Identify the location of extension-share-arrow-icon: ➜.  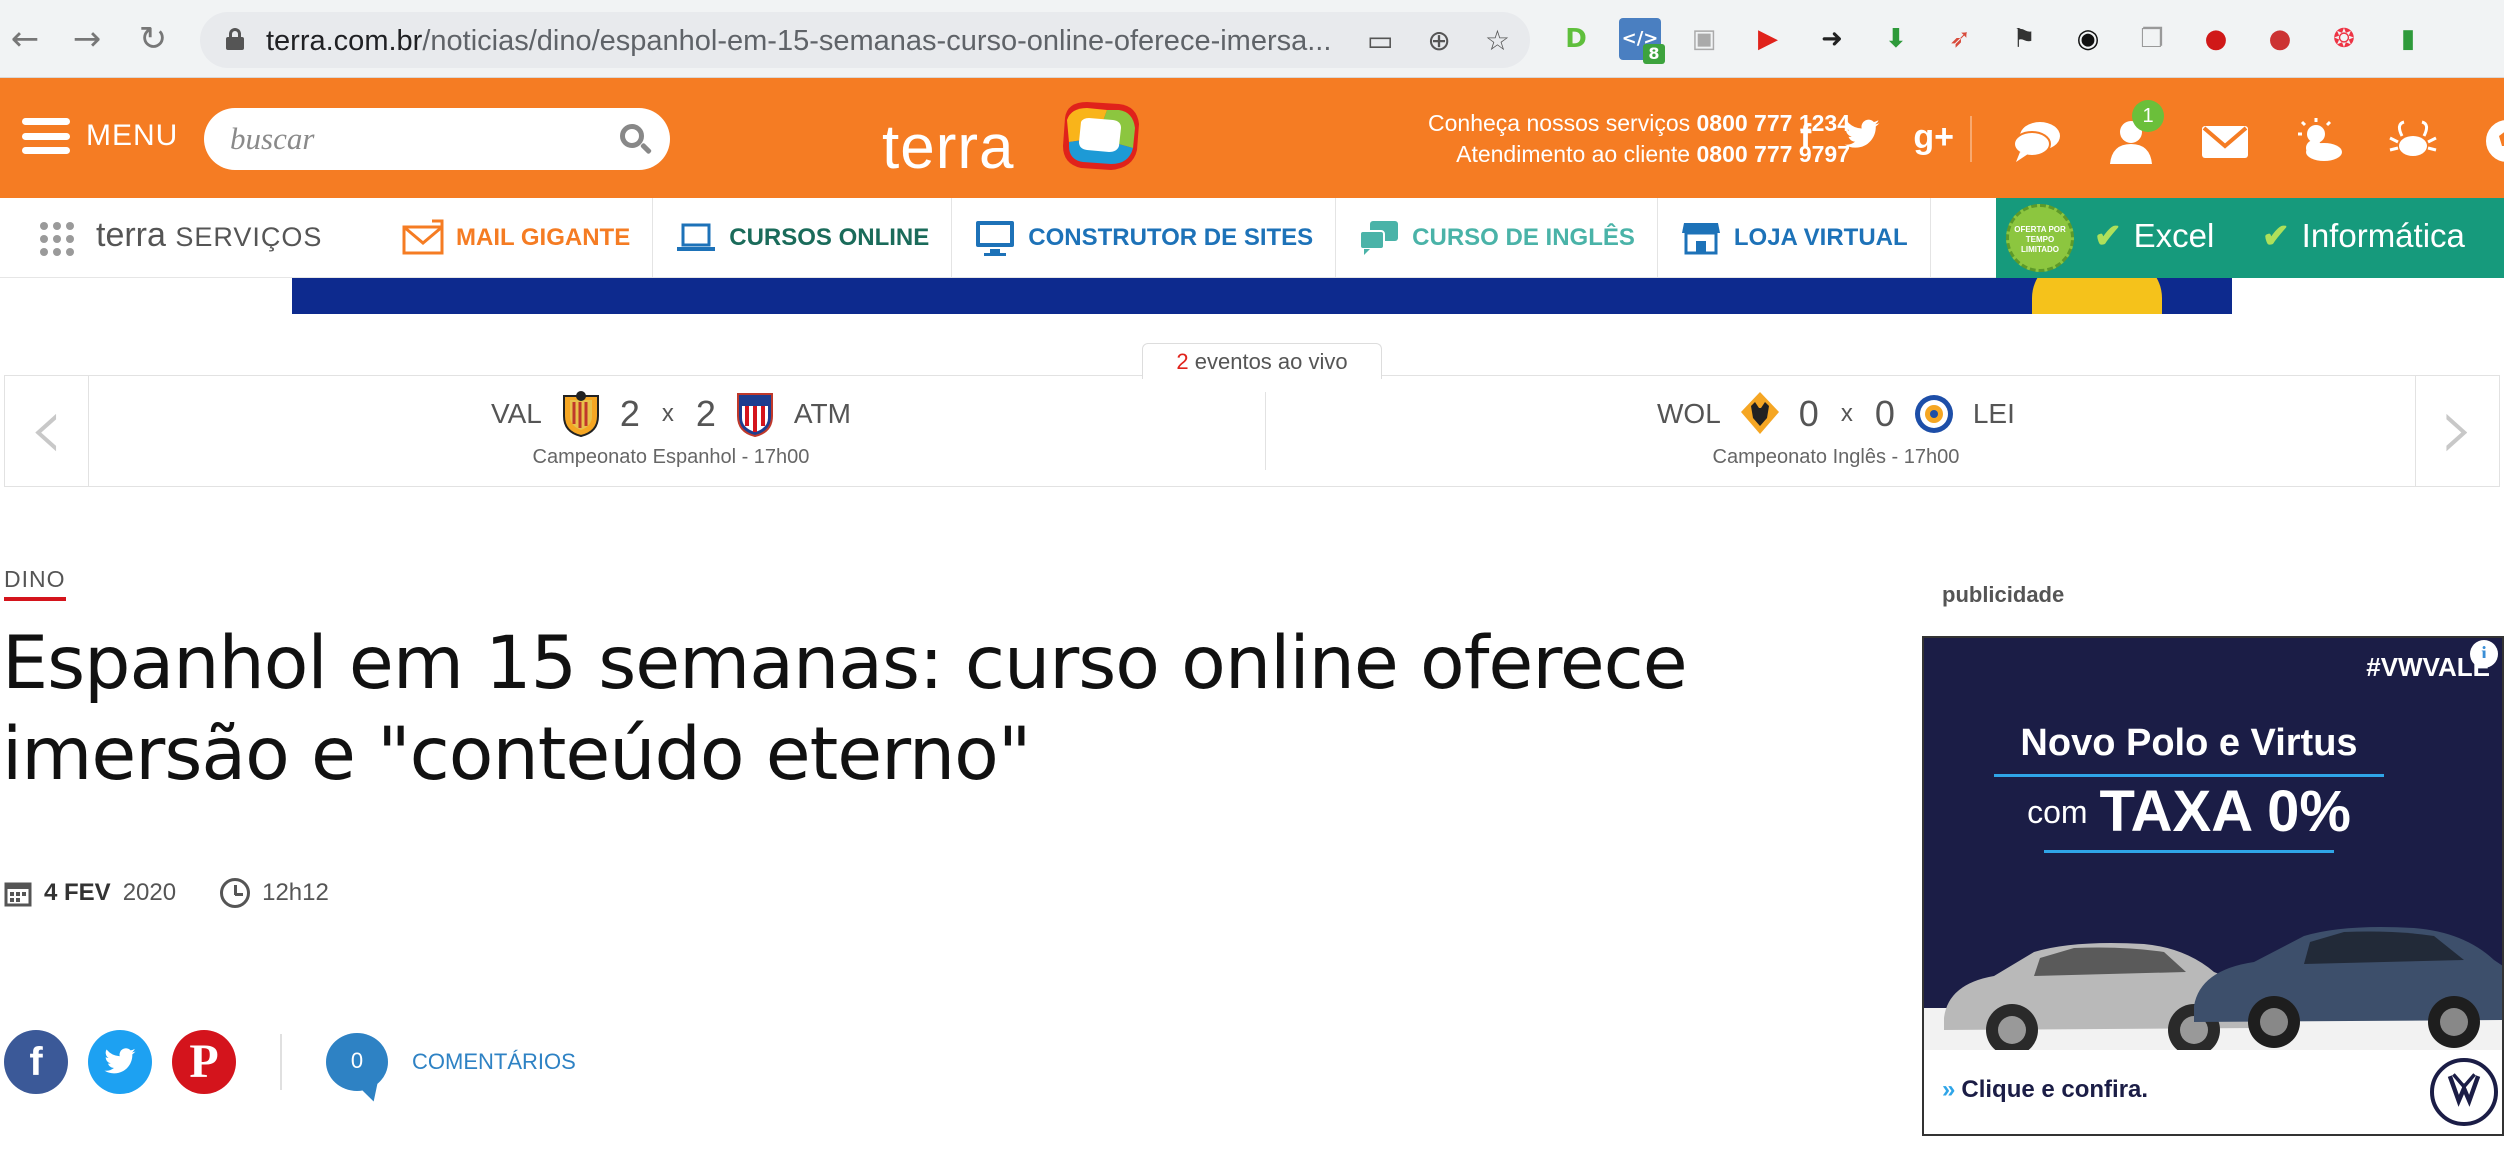
(1832, 39).